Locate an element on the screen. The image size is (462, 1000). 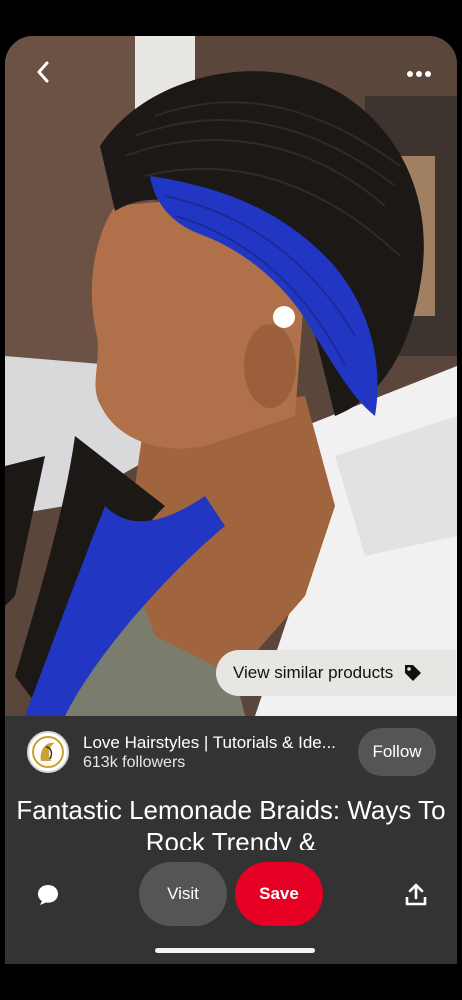
more-horizontal-icon is located at coordinates (419, 74).